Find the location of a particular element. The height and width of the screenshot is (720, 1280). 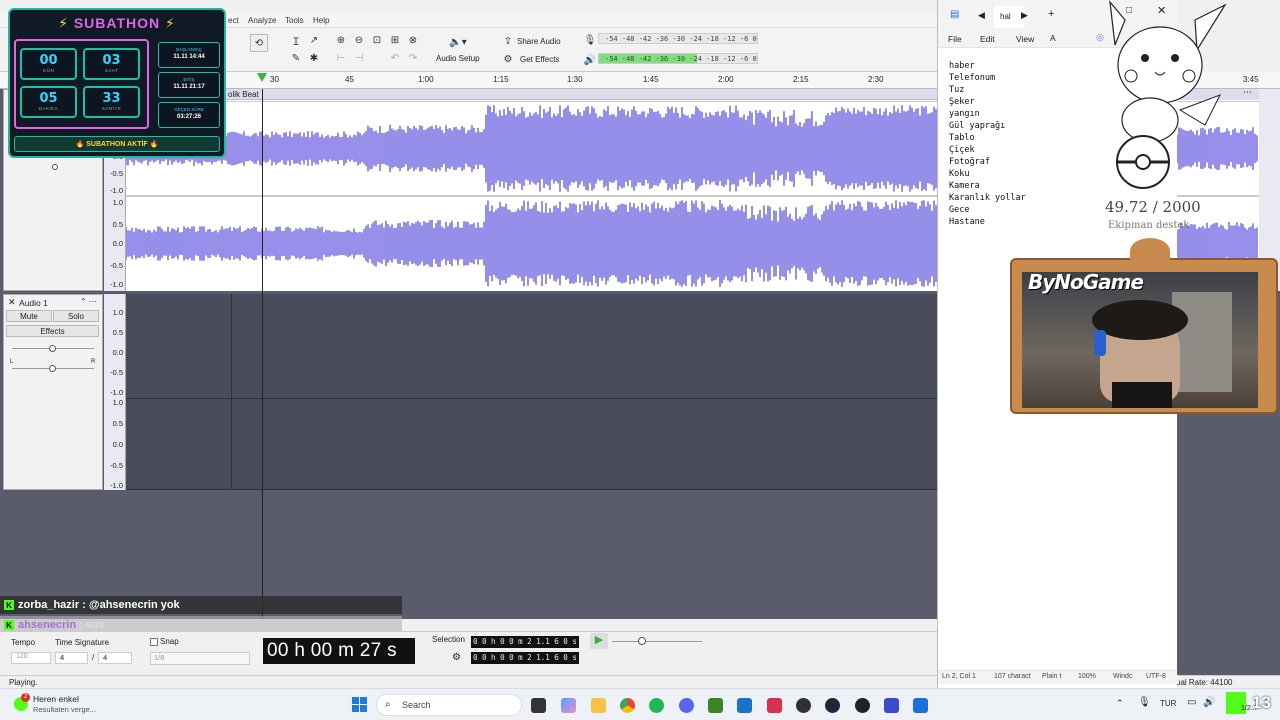

get-effects-icon: ⚙ is located at coordinates (508, 59).